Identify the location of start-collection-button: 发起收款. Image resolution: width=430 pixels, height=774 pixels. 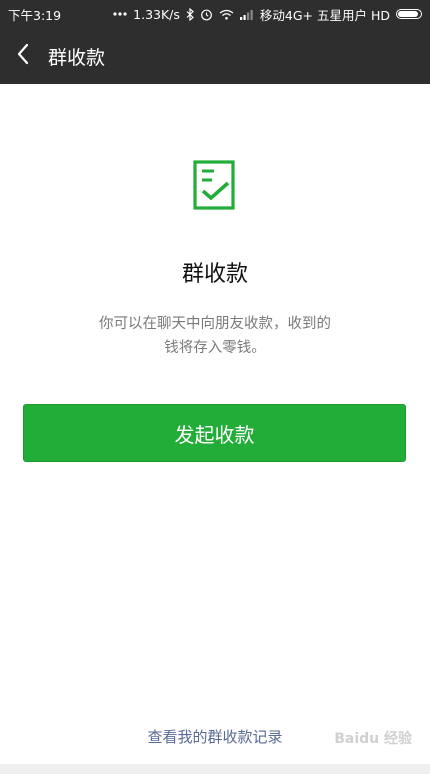
(214, 433).